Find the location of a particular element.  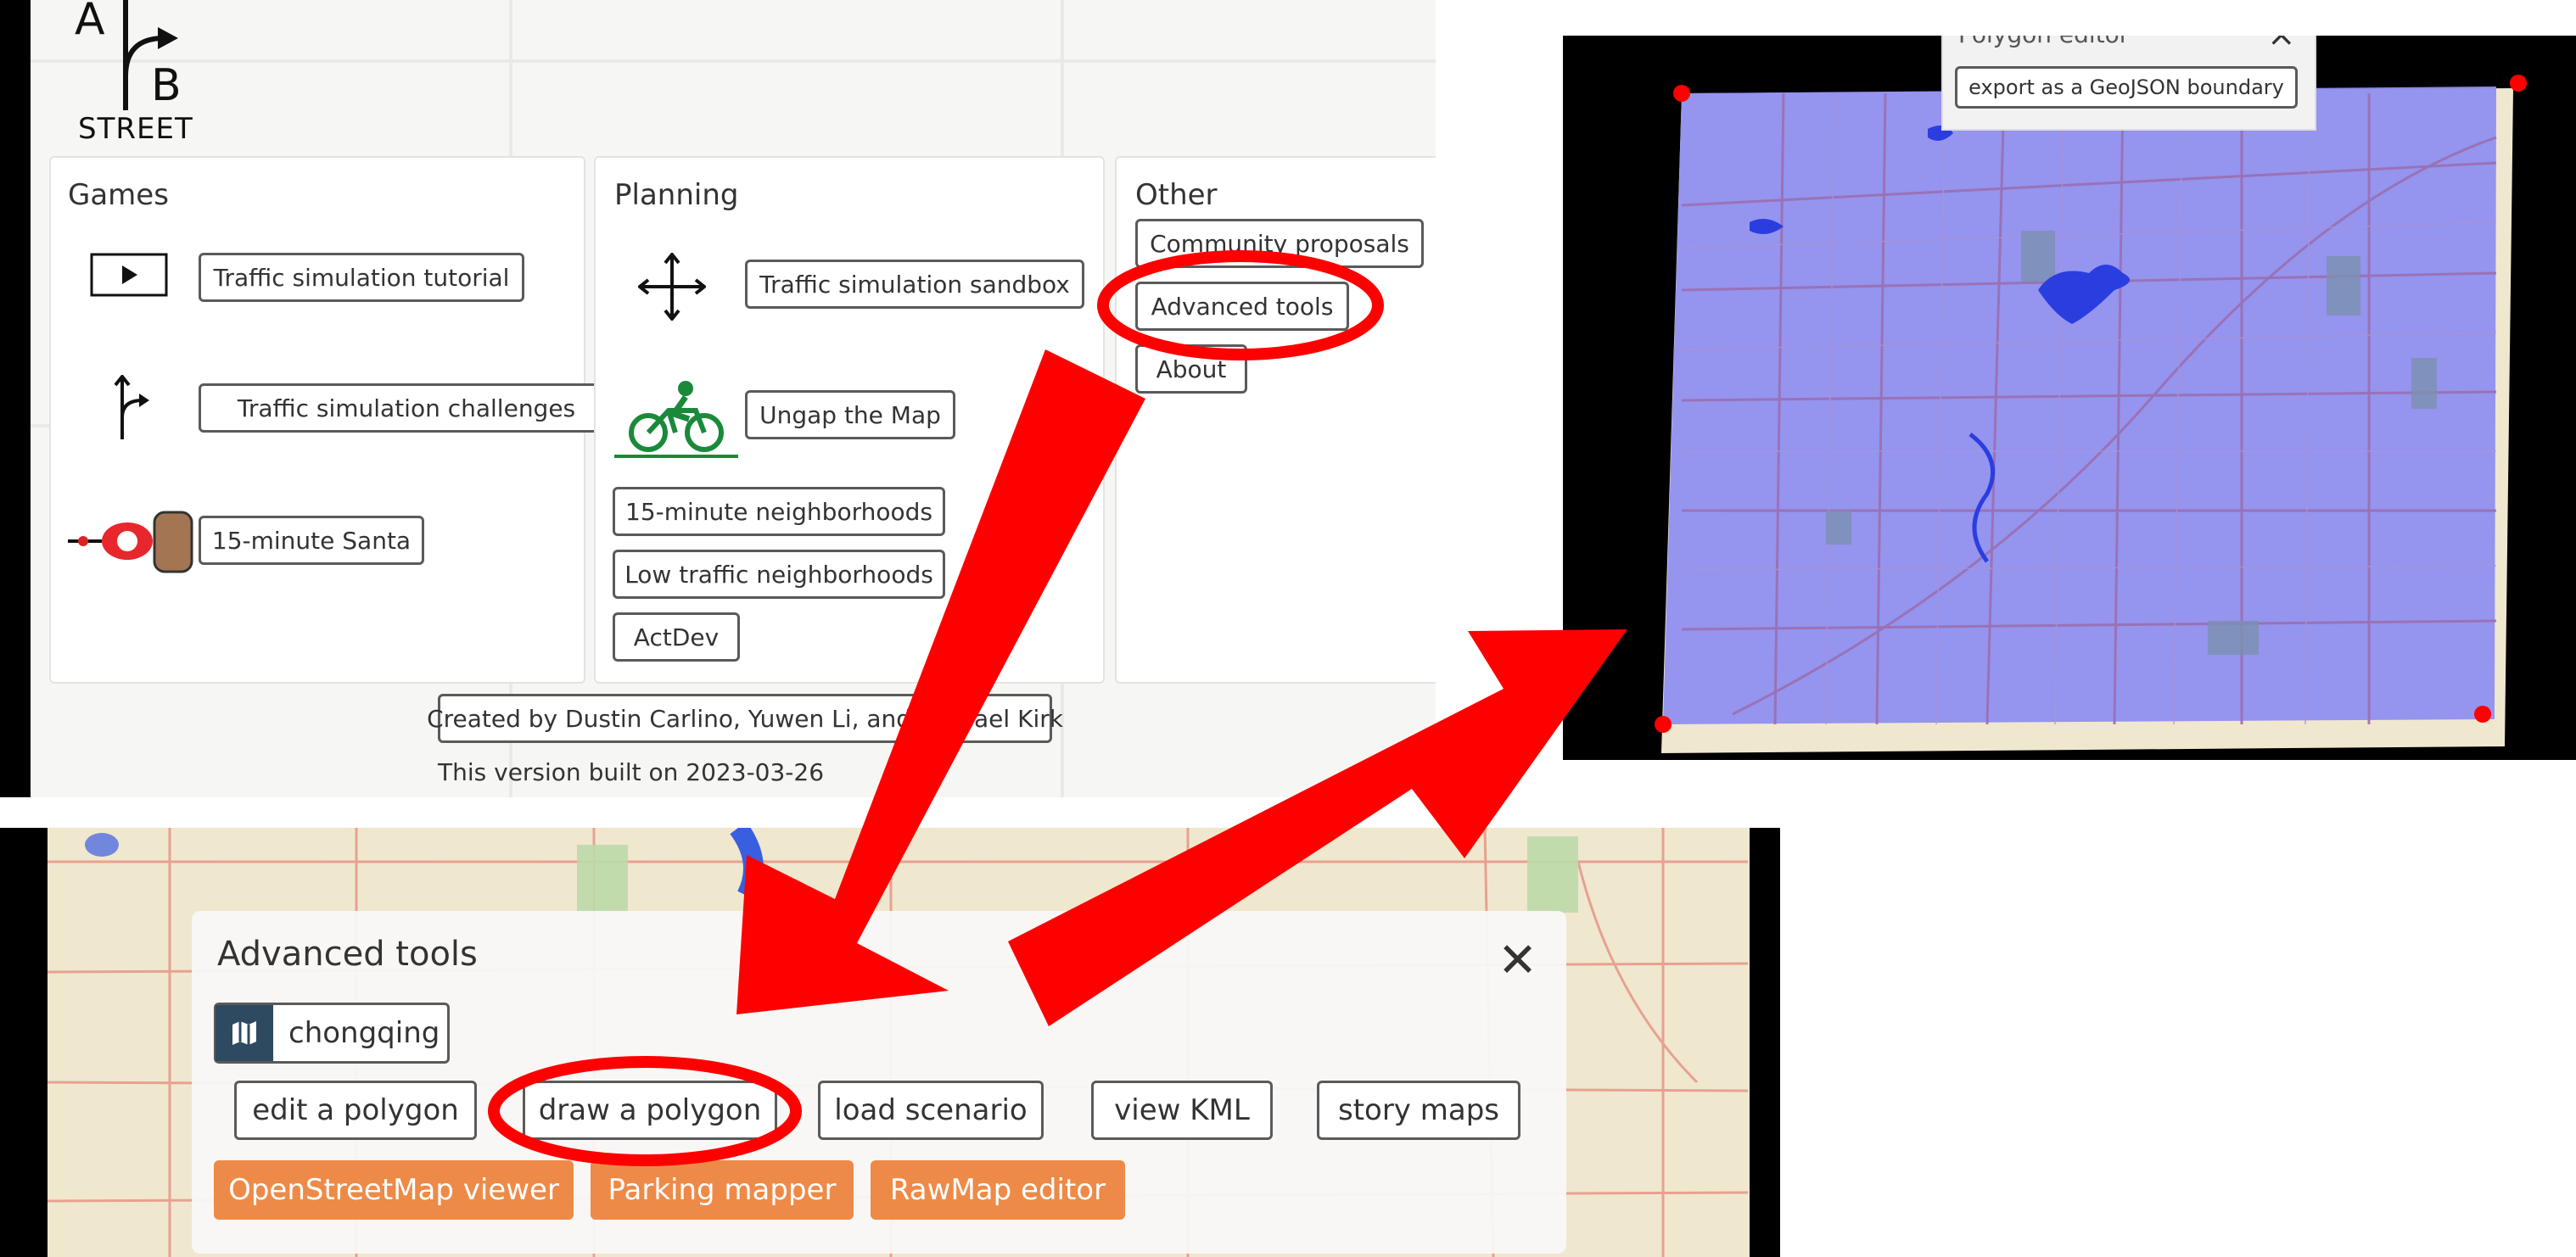

traffic-sandbox-button: Traffic simulation sandbox is located at coordinates (915, 284).